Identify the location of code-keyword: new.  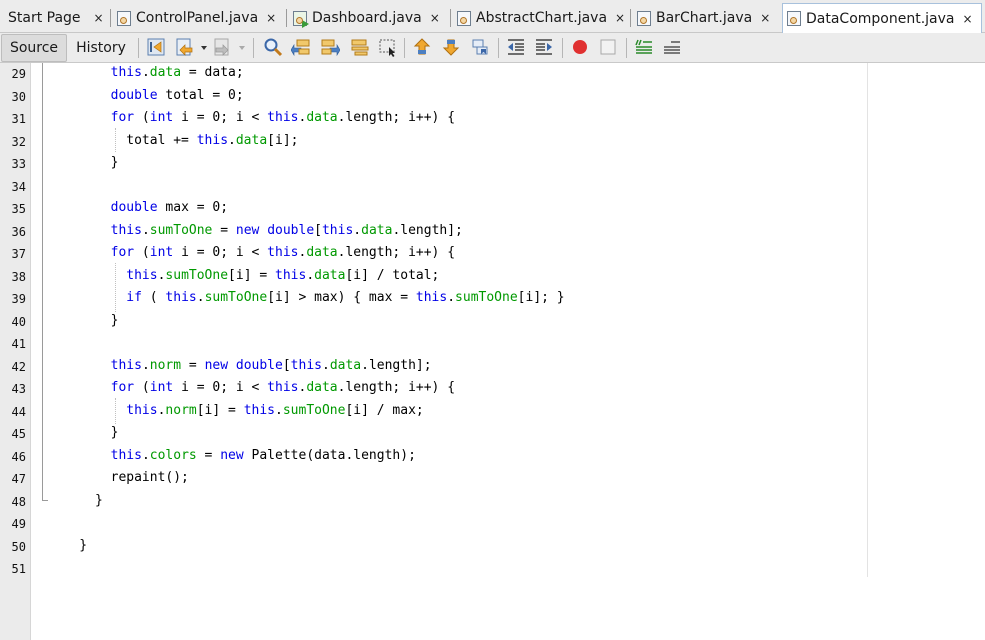
(232, 455).